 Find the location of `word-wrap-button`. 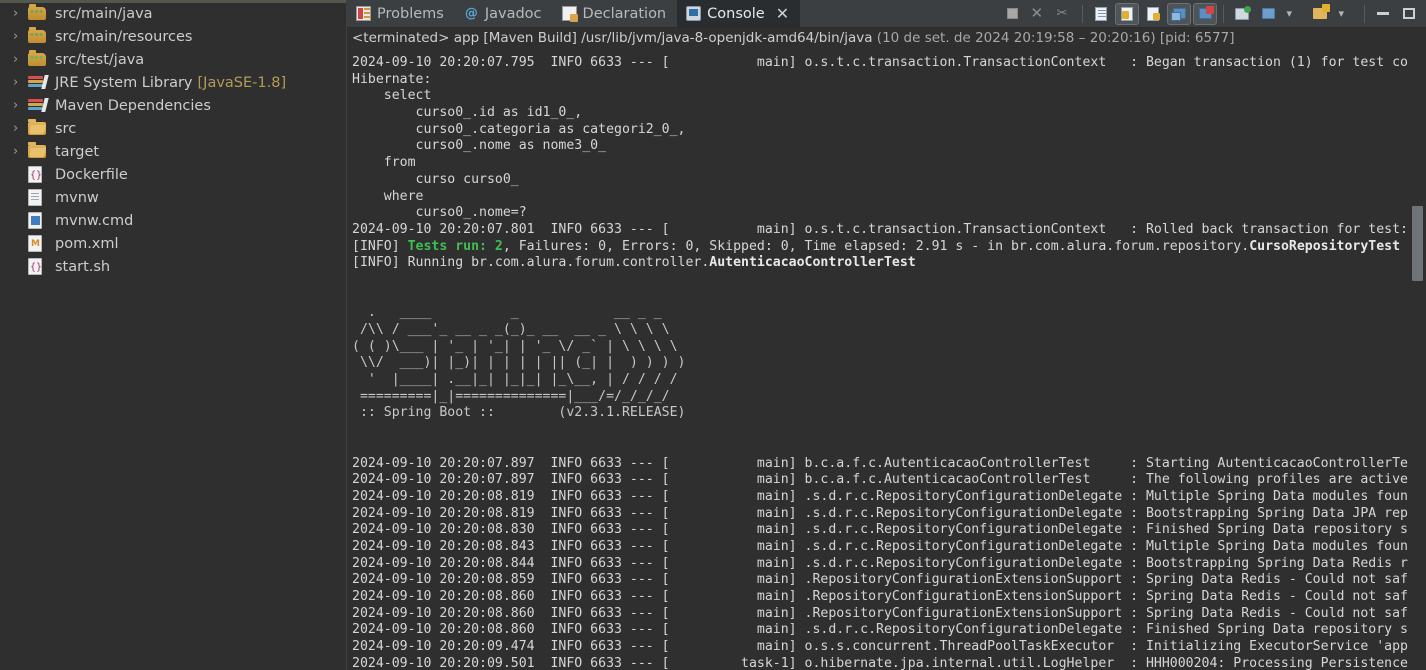

word-wrap-button is located at coordinates (1153, 14).